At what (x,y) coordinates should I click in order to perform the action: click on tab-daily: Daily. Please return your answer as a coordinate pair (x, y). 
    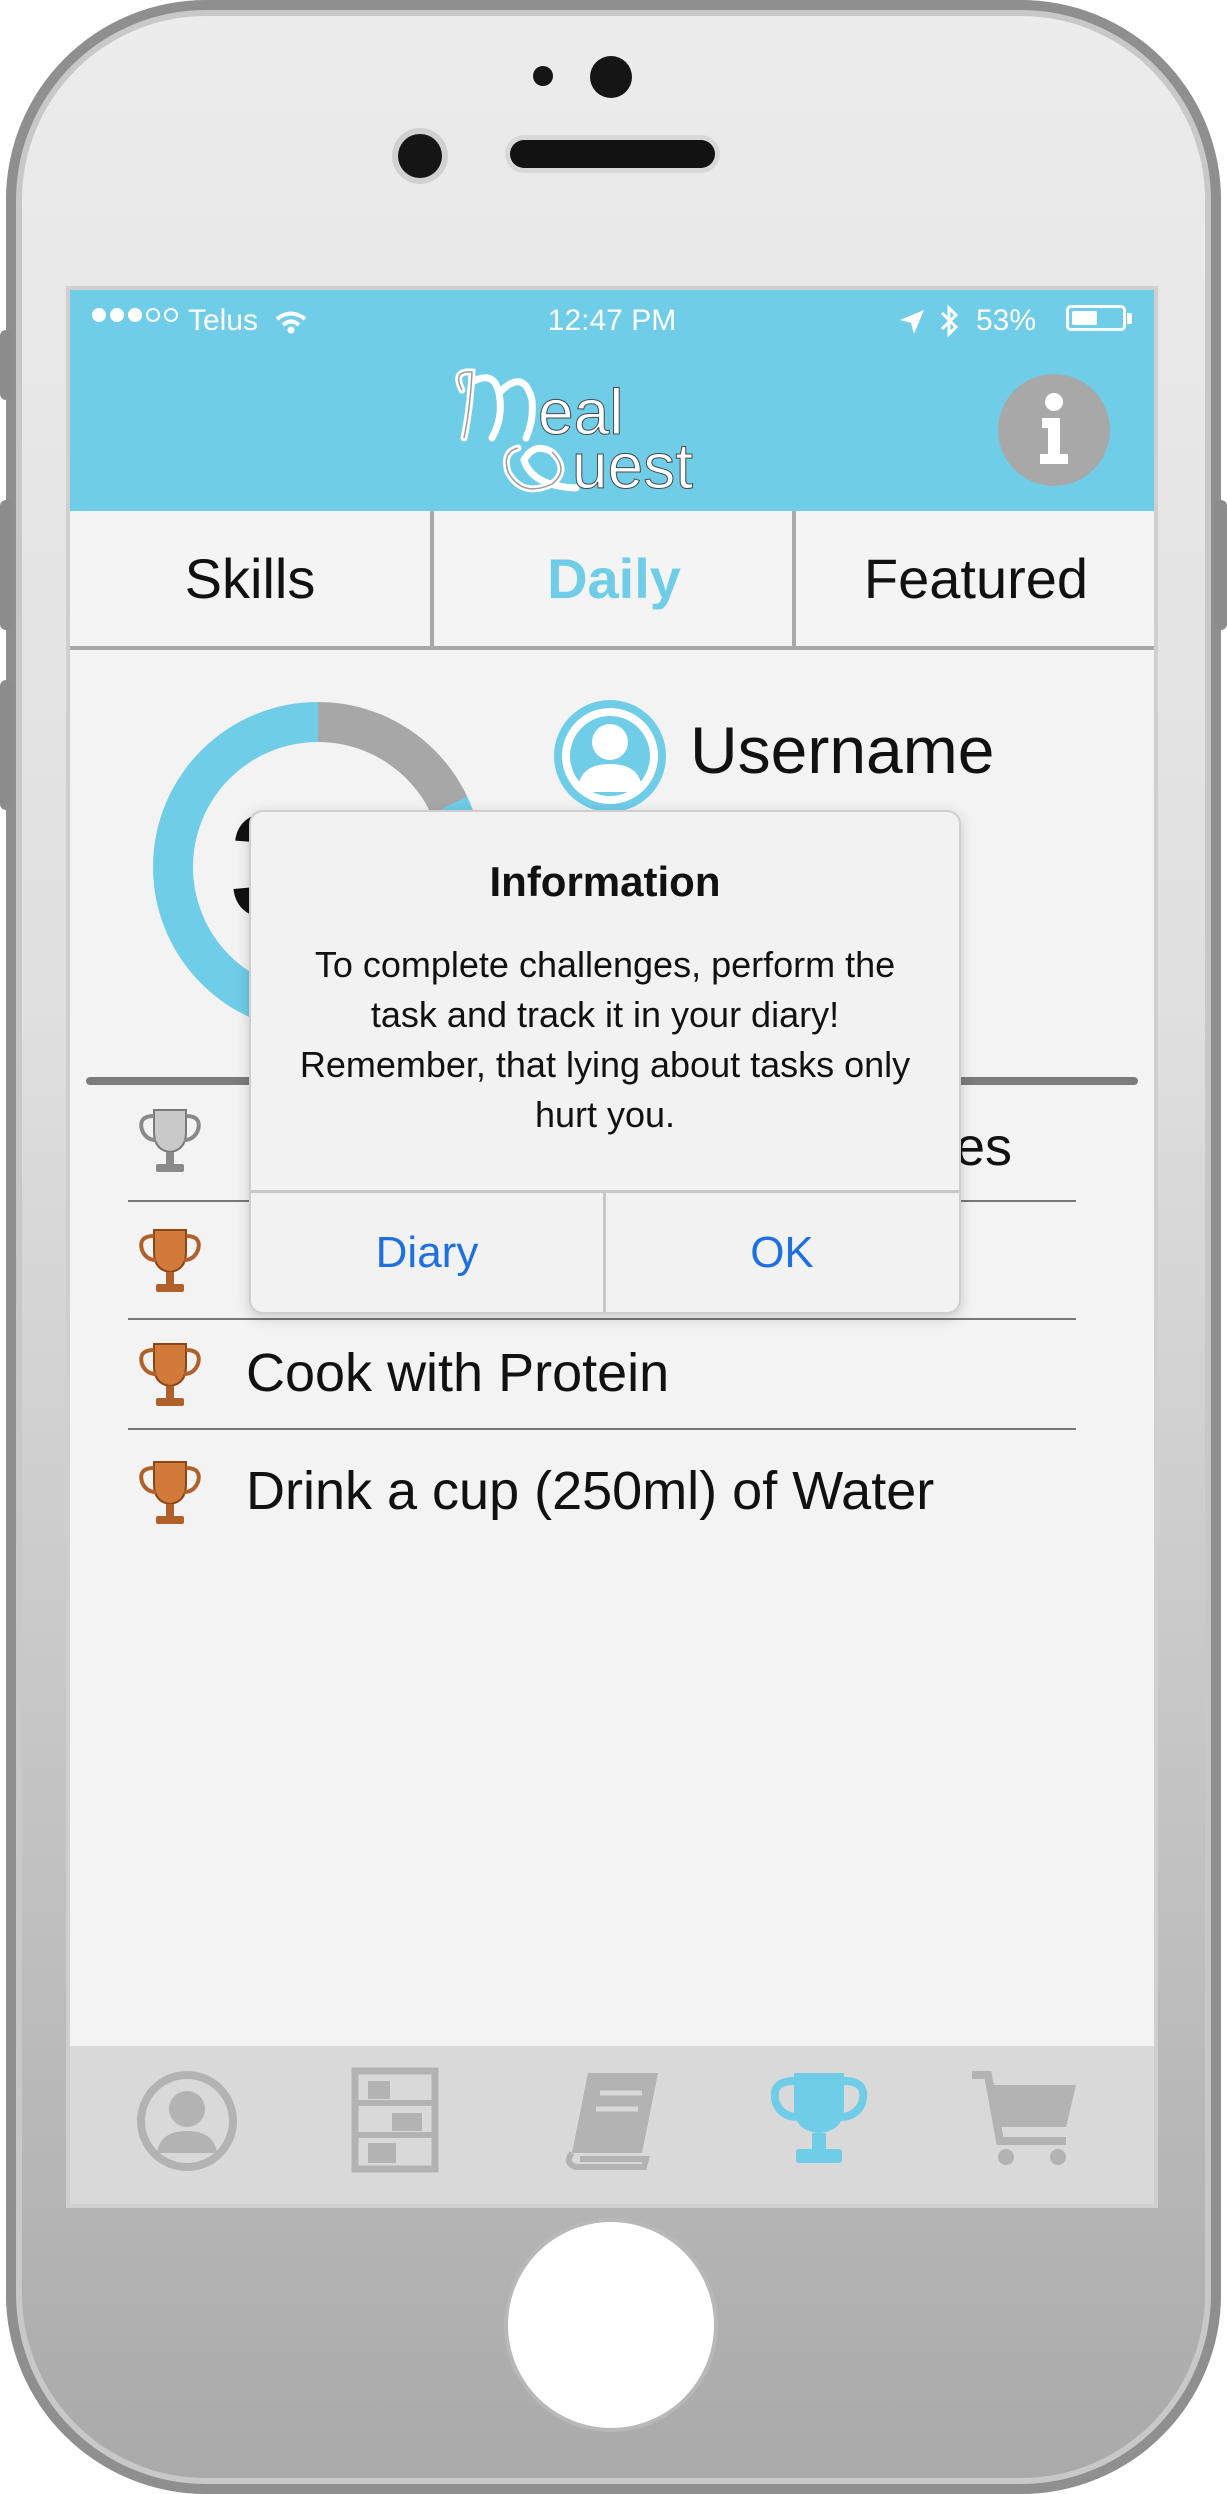
    Looking at the image, I should click on (614, 578).